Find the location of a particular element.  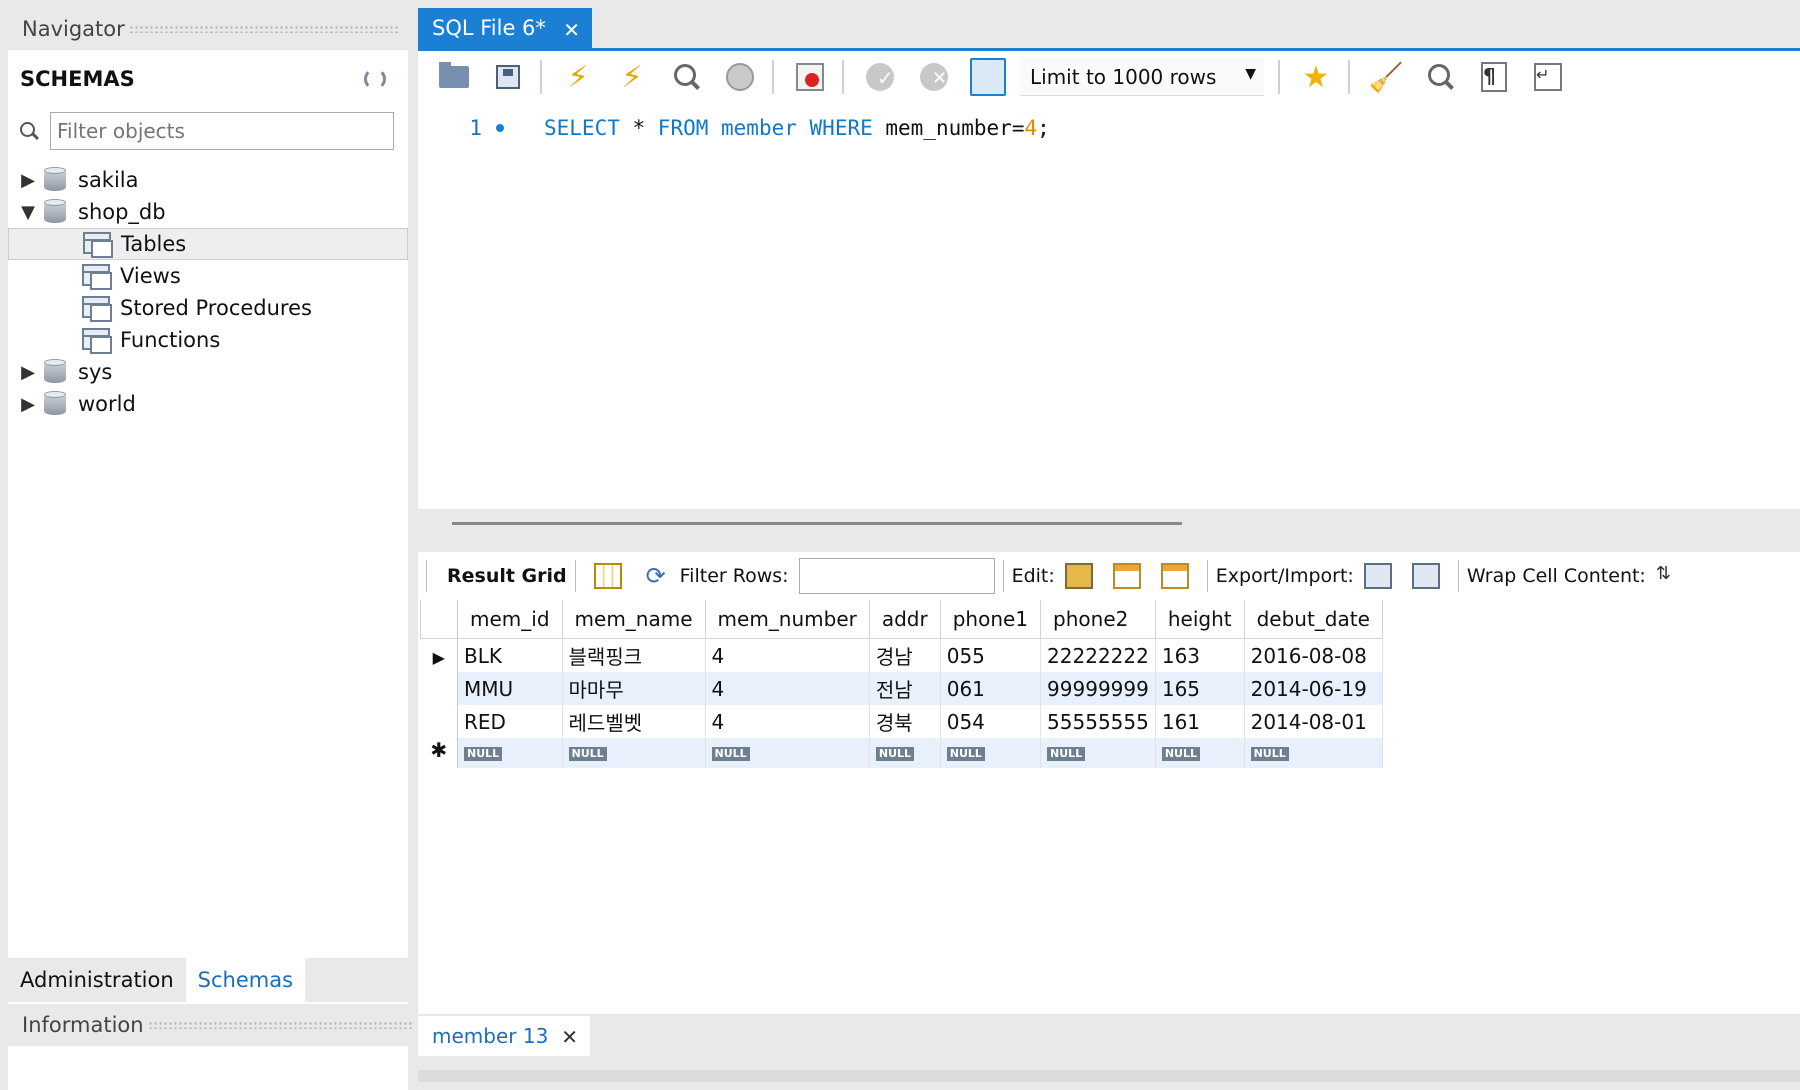

column-header: mem_number is located at coordinates (787, 619).